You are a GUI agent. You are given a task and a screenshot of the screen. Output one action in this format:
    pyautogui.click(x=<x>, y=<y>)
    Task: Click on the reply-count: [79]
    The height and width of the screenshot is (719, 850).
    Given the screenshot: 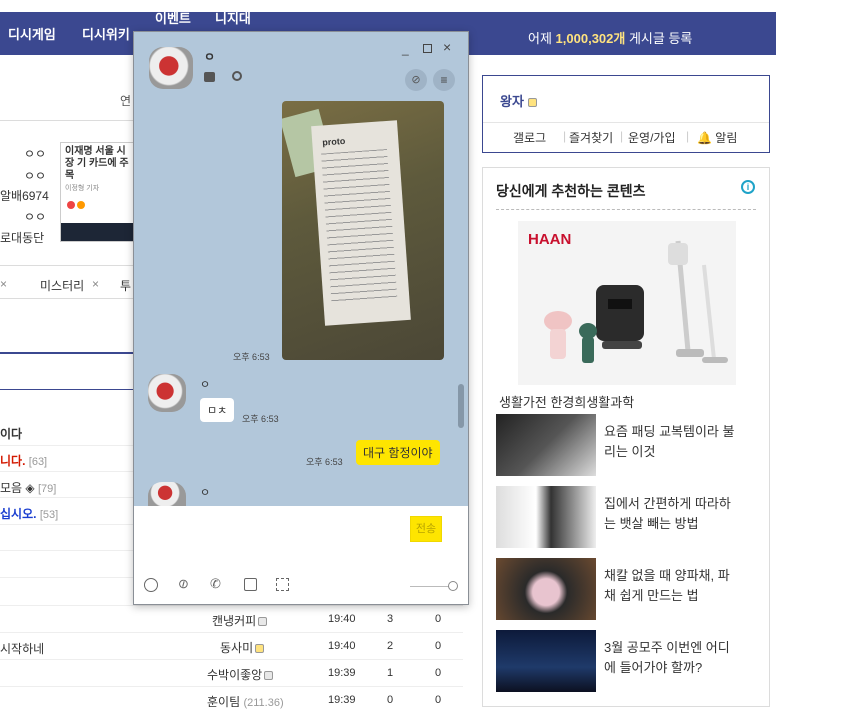 What is the action you would take?
    pyautogui.click(x=47, y=489)
    